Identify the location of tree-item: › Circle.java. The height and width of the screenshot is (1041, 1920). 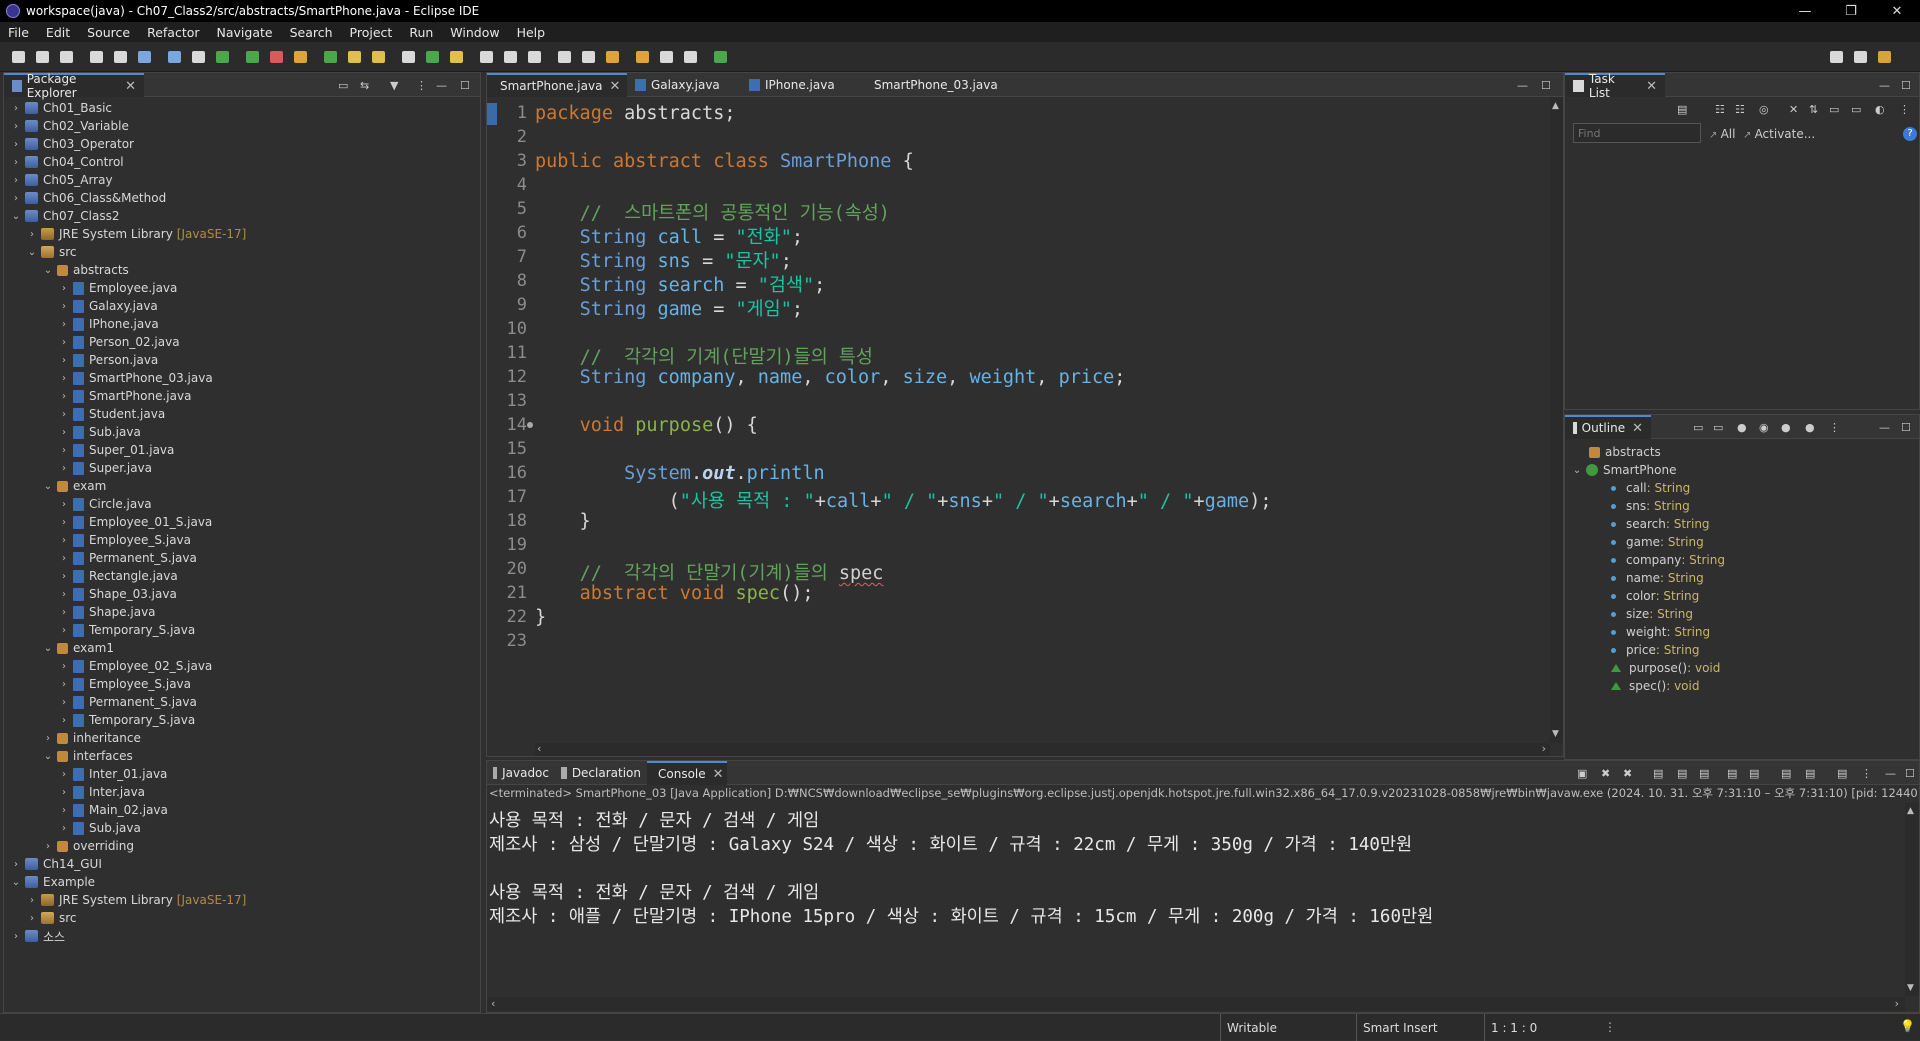
(105, 504).